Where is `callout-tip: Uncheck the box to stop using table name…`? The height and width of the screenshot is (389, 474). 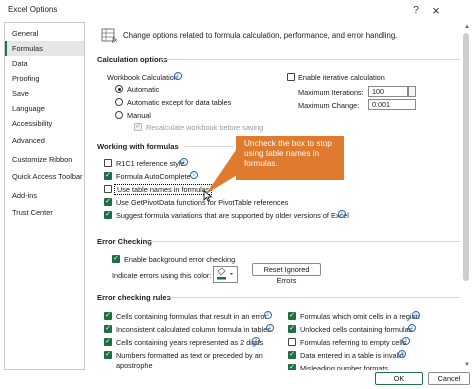 callout-tip: Uncheck the box to stop using table name… is located at coordinates (290, 158).